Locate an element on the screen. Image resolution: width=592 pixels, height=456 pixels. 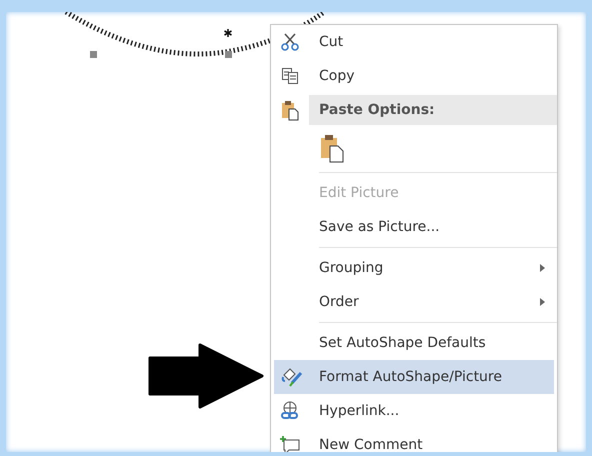
menu-item: Order is located at coordinates (414, 302).